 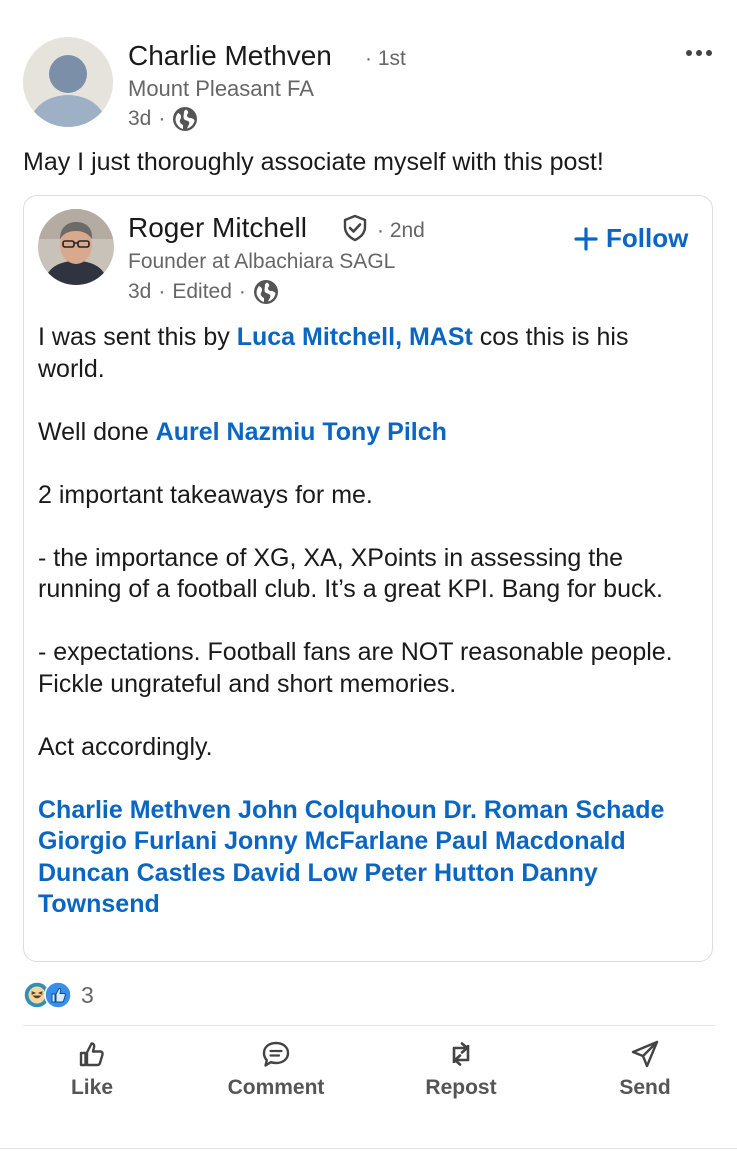 What do you see at coordinates (645, 1069) in the screenshot?
I see `send-button: Send` at bounding box center [645, 1069].